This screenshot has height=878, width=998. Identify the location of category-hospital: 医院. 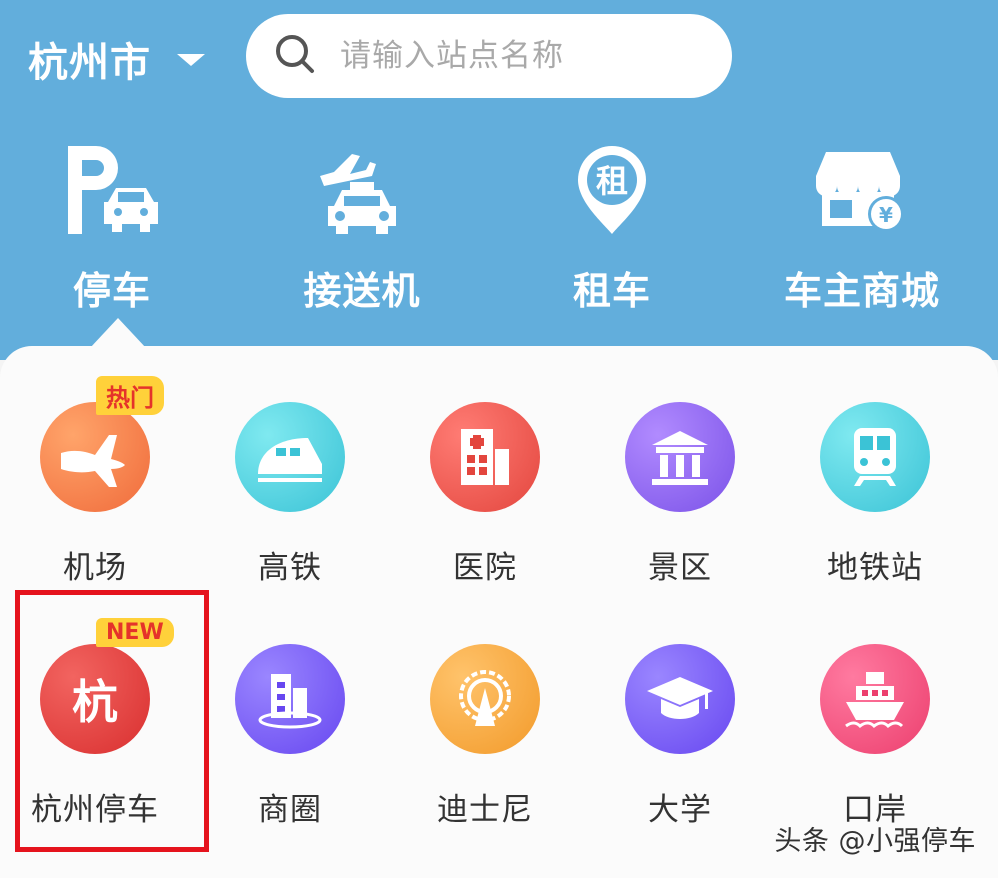
(485, 494).